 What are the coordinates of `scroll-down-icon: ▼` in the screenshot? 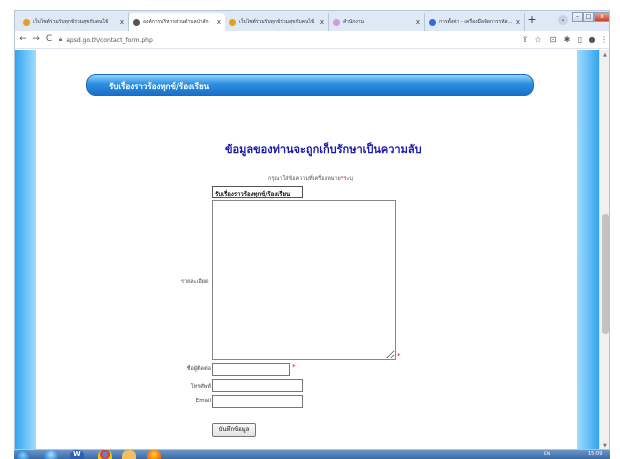 It's located at (605, 446).